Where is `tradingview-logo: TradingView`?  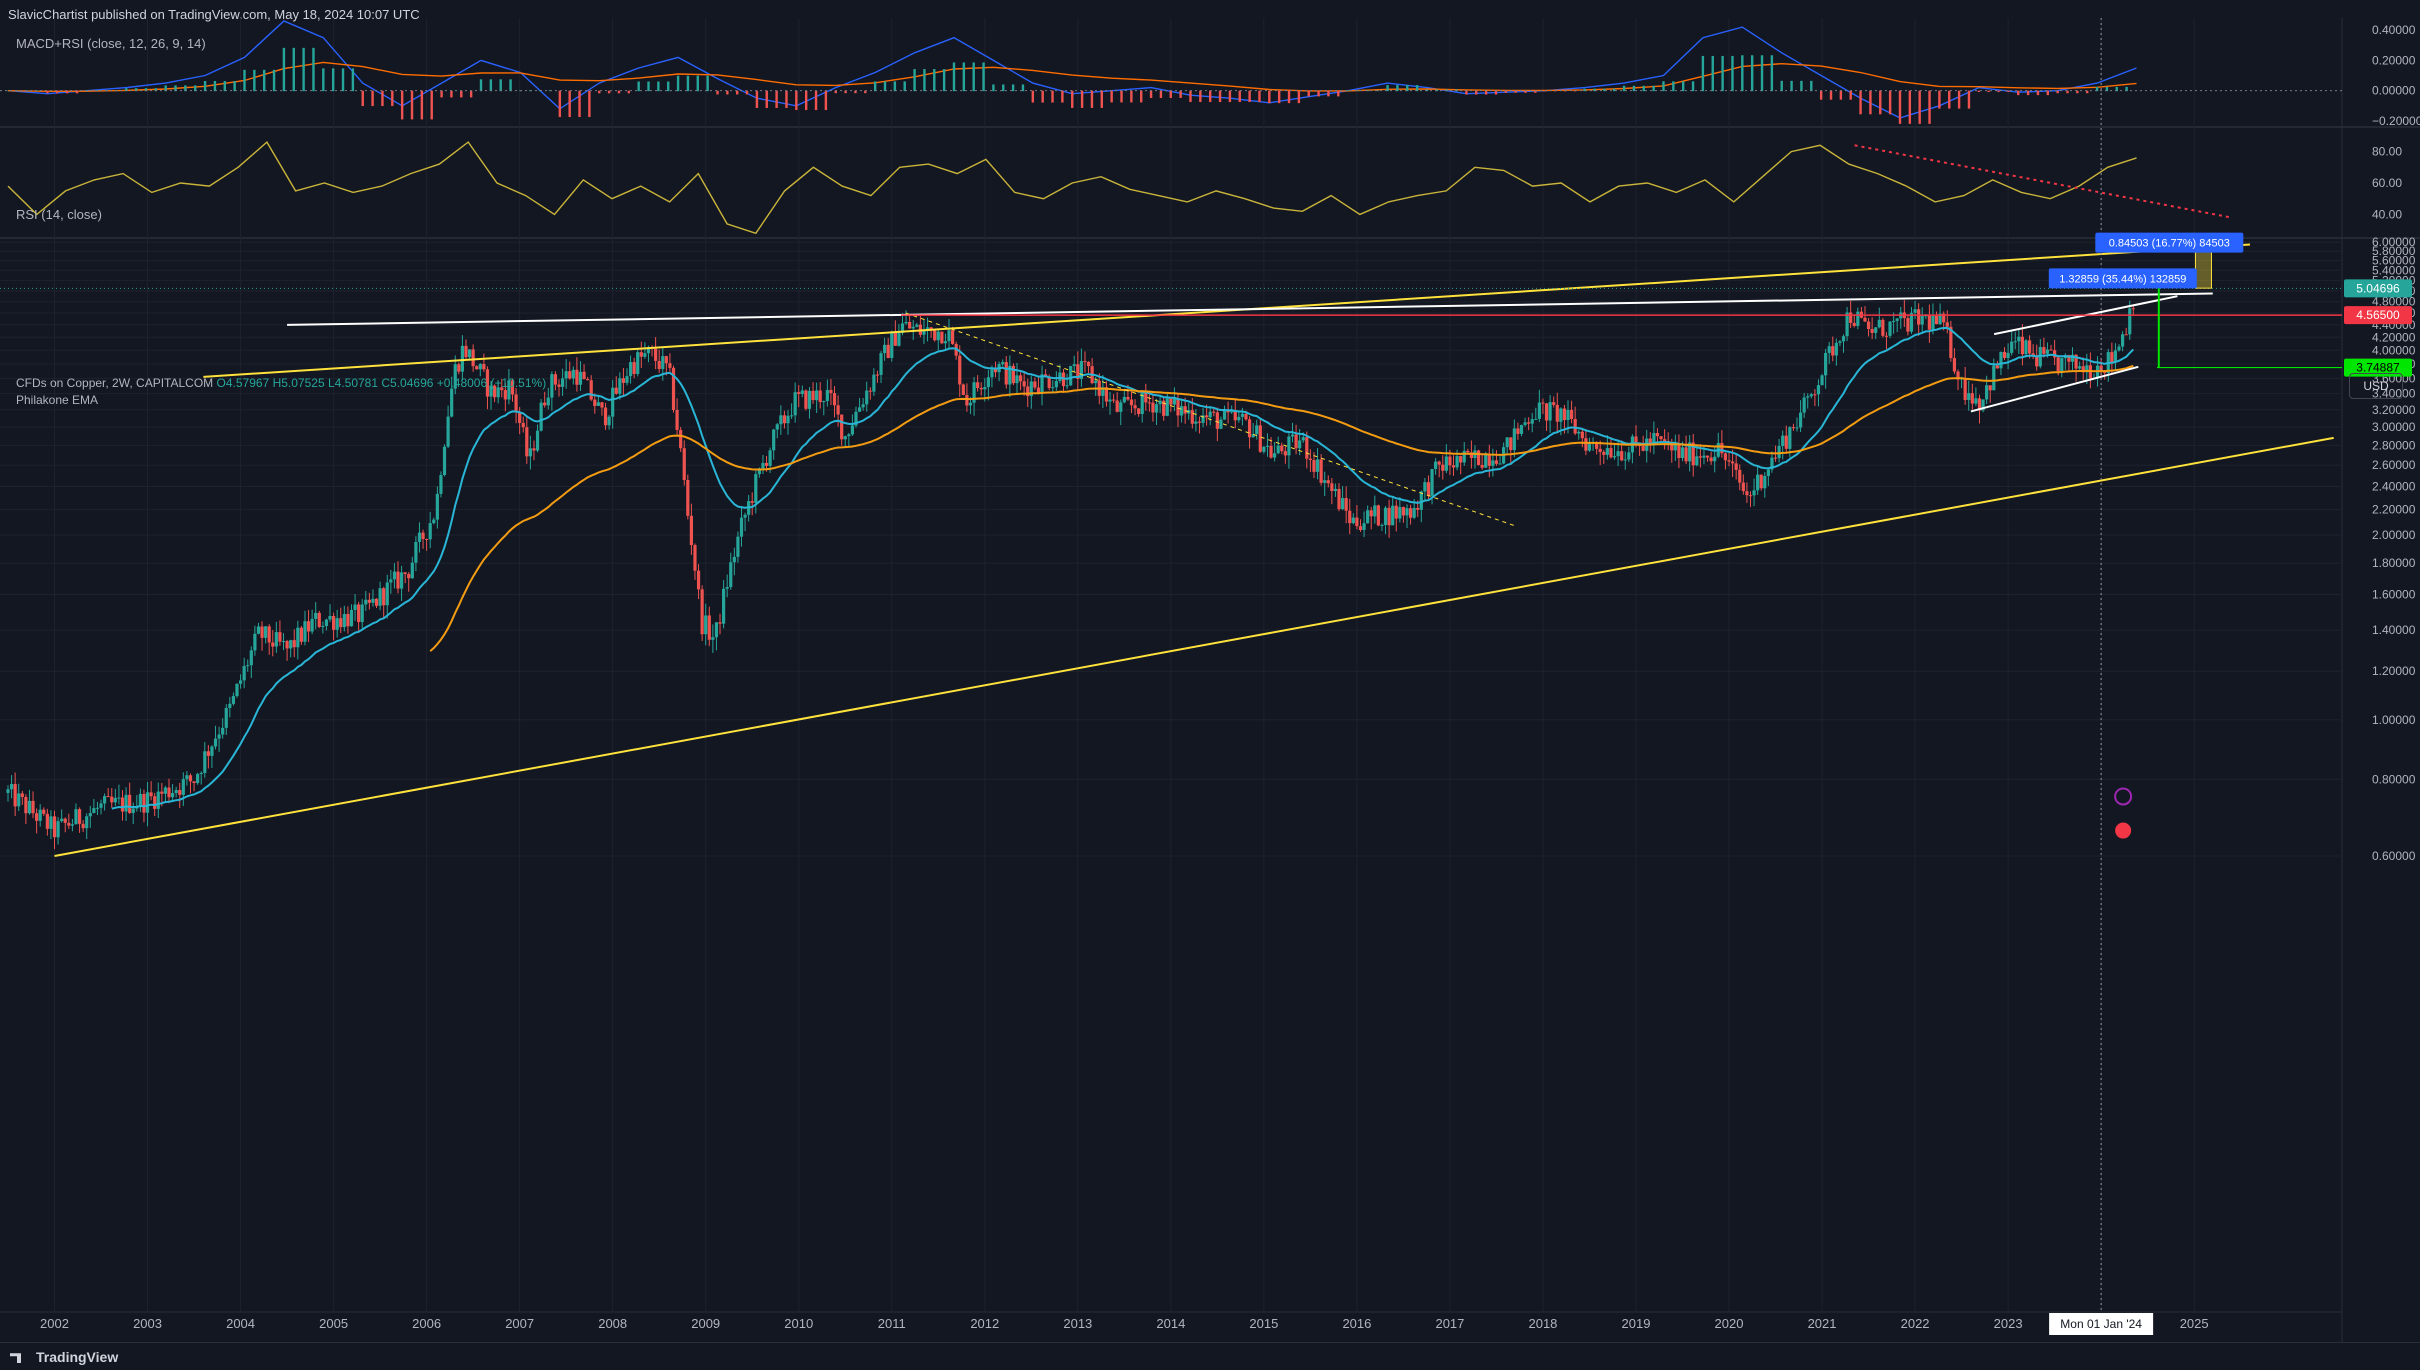 tradingview-logo: TradingView is located at coordinates (64, 1357).